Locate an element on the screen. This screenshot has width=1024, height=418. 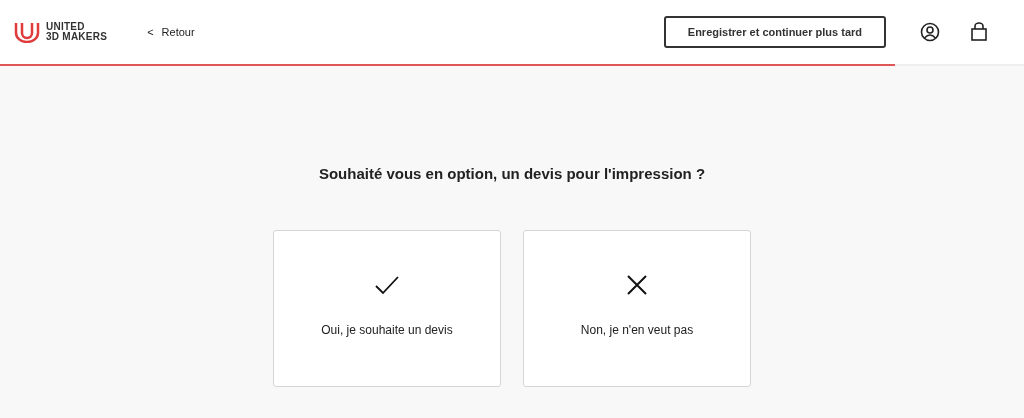
logo-icon is located at coordinates (27, 32).